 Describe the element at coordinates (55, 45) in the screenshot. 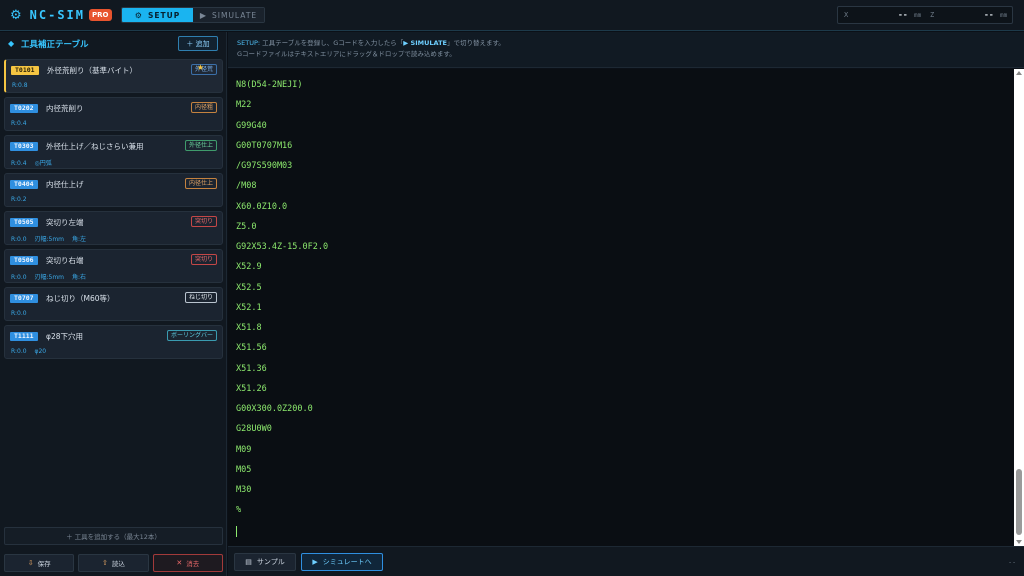

I see `sidebar-title: 工具補正テーブル` at that location.